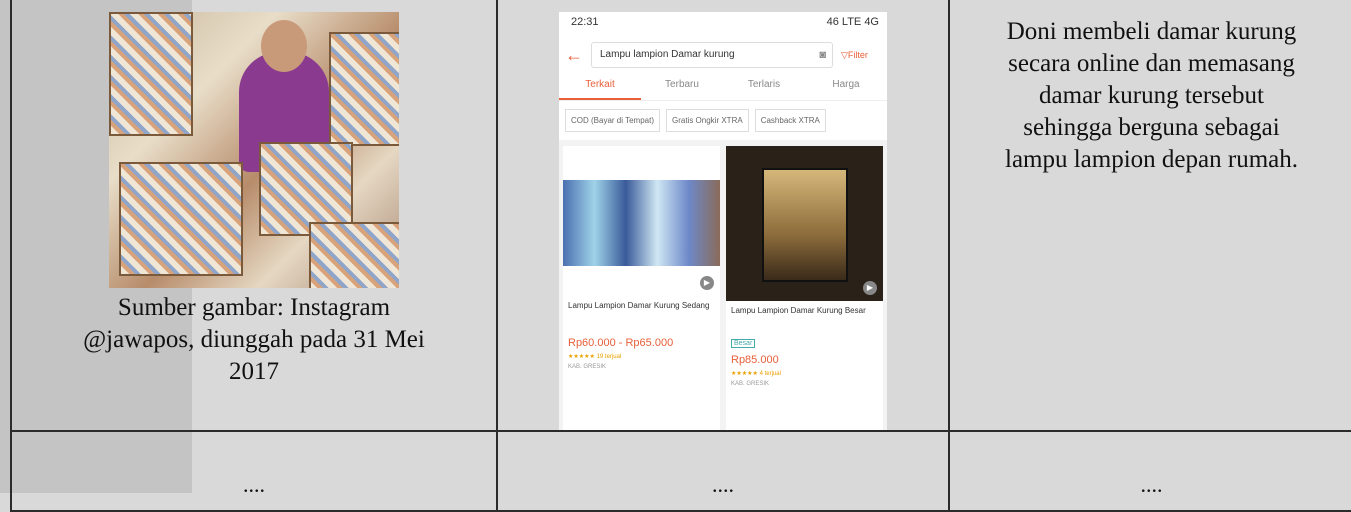 Image resolution: width=1351 pixels, height=512 pixels. I want to click on description-line: damar kurung tersebut, so click(1151, 95).